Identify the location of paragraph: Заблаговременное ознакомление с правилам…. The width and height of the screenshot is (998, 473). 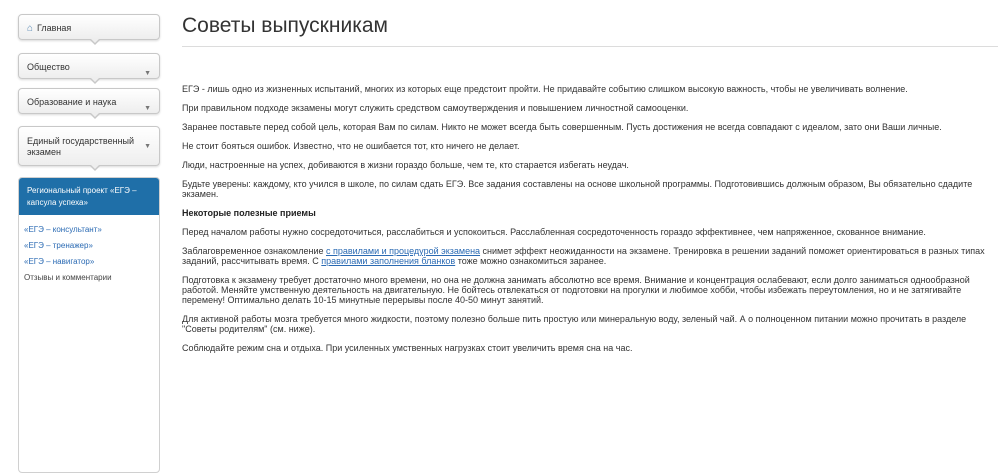
(590, 256).